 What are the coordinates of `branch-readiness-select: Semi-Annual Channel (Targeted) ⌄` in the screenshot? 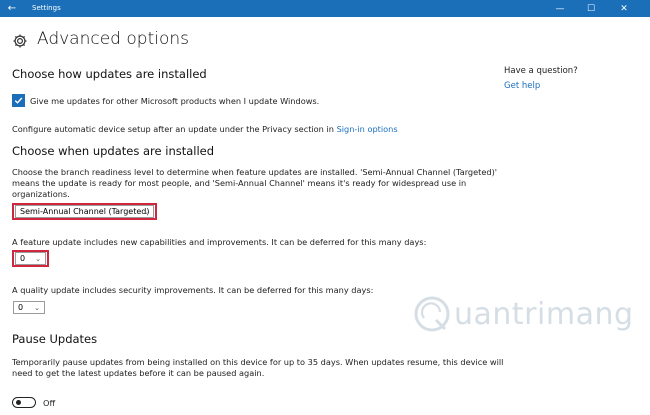 It's located at (84, 211).